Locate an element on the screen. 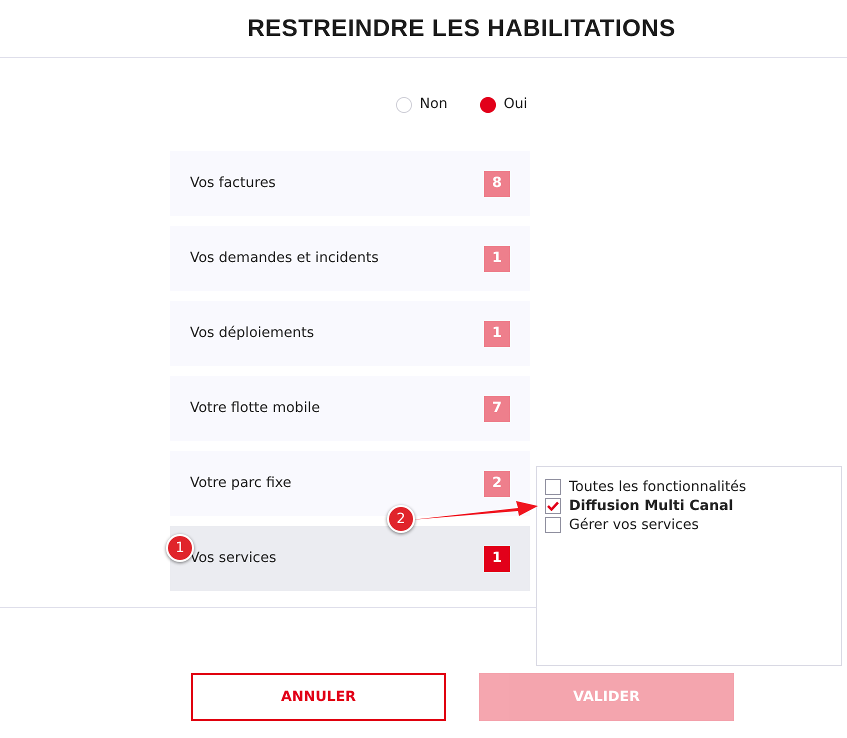 The width and height of the screenshot is (847, 738). checkbox-option: Toutes les fonctionnalités is located at coordinates (693, 487).